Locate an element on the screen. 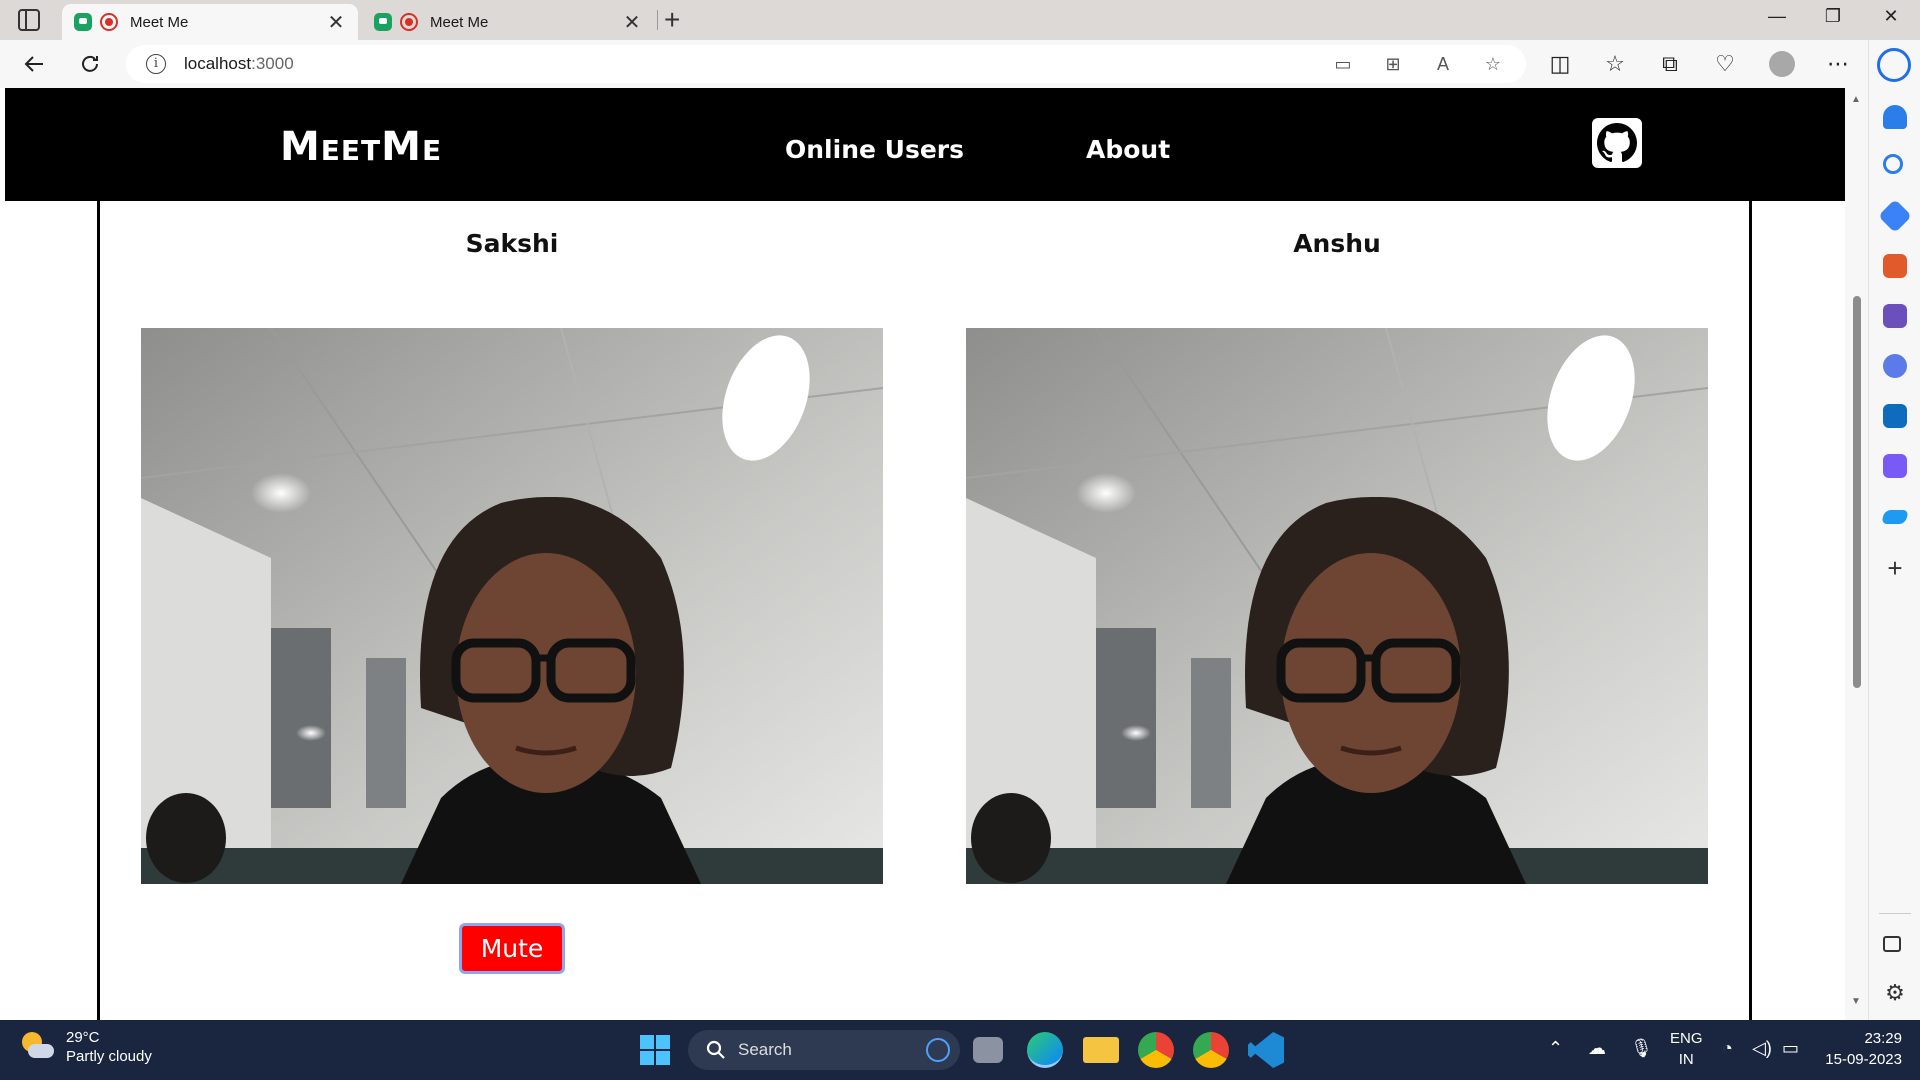  github-icon is located at coordinates (1617, 143).